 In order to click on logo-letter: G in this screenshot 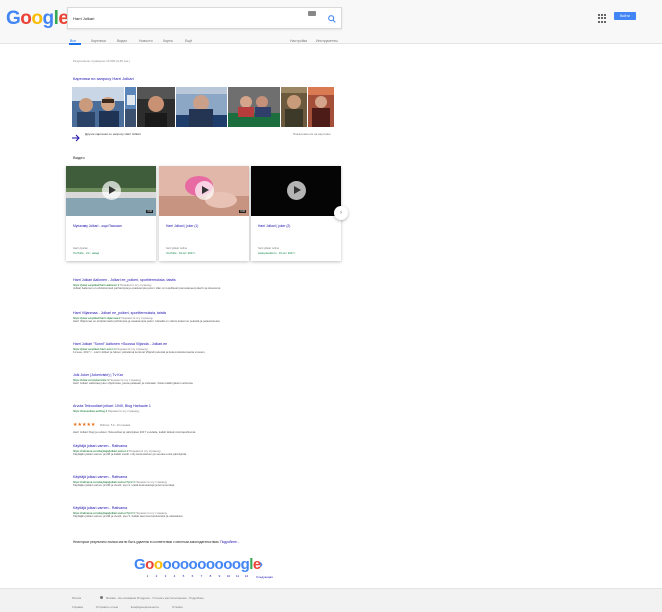, I will do `click(13, 18)`.